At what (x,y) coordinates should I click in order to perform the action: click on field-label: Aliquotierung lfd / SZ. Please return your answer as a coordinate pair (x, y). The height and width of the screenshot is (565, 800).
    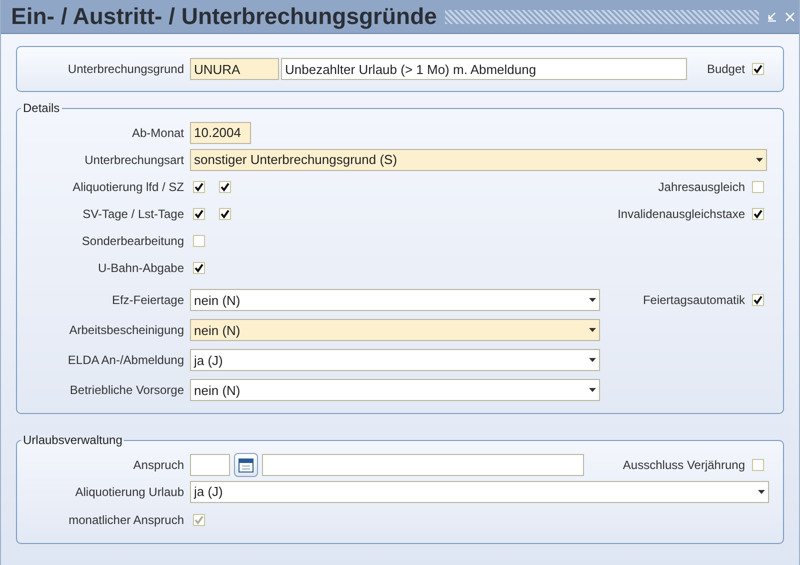
    Looking at the image, I should click on (128, 187).